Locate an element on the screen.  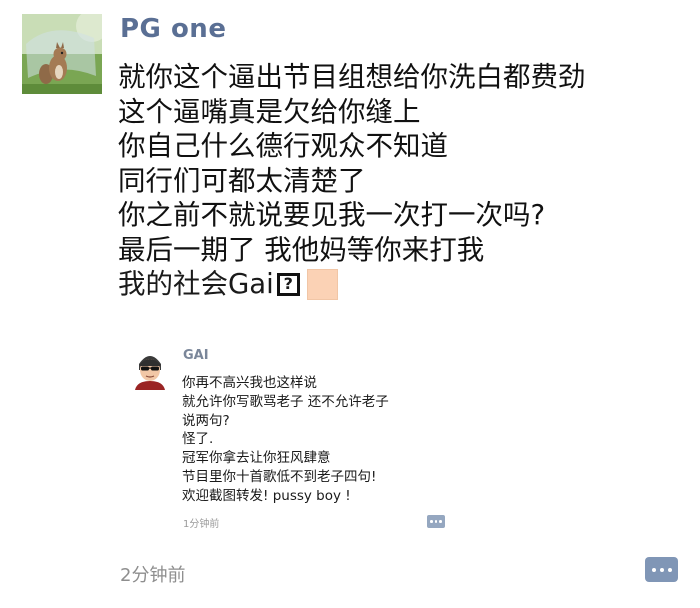
embedded-timestamp: 1分钟前 is located at coordinates (201, 524).